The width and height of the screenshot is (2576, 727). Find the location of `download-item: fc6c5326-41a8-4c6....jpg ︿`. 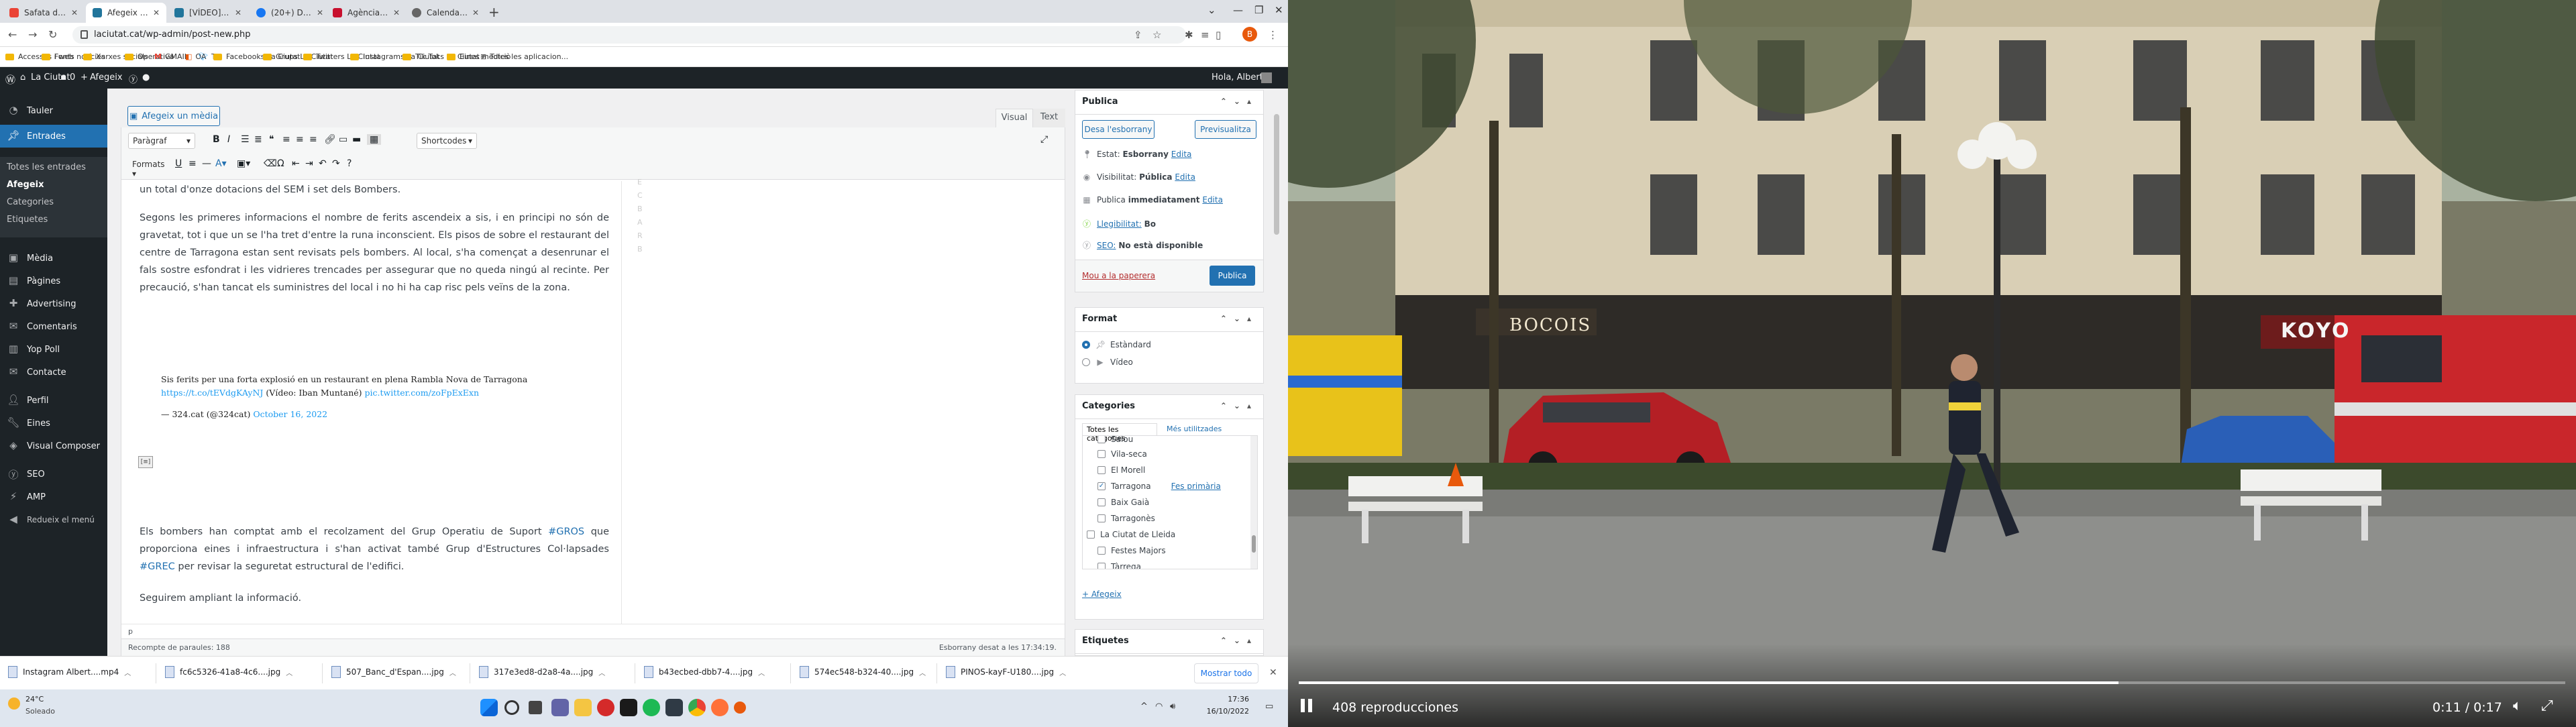

download-item: fc6c5326-41a8-4c6....jpg ︿ is located at coordinates (228, 672).